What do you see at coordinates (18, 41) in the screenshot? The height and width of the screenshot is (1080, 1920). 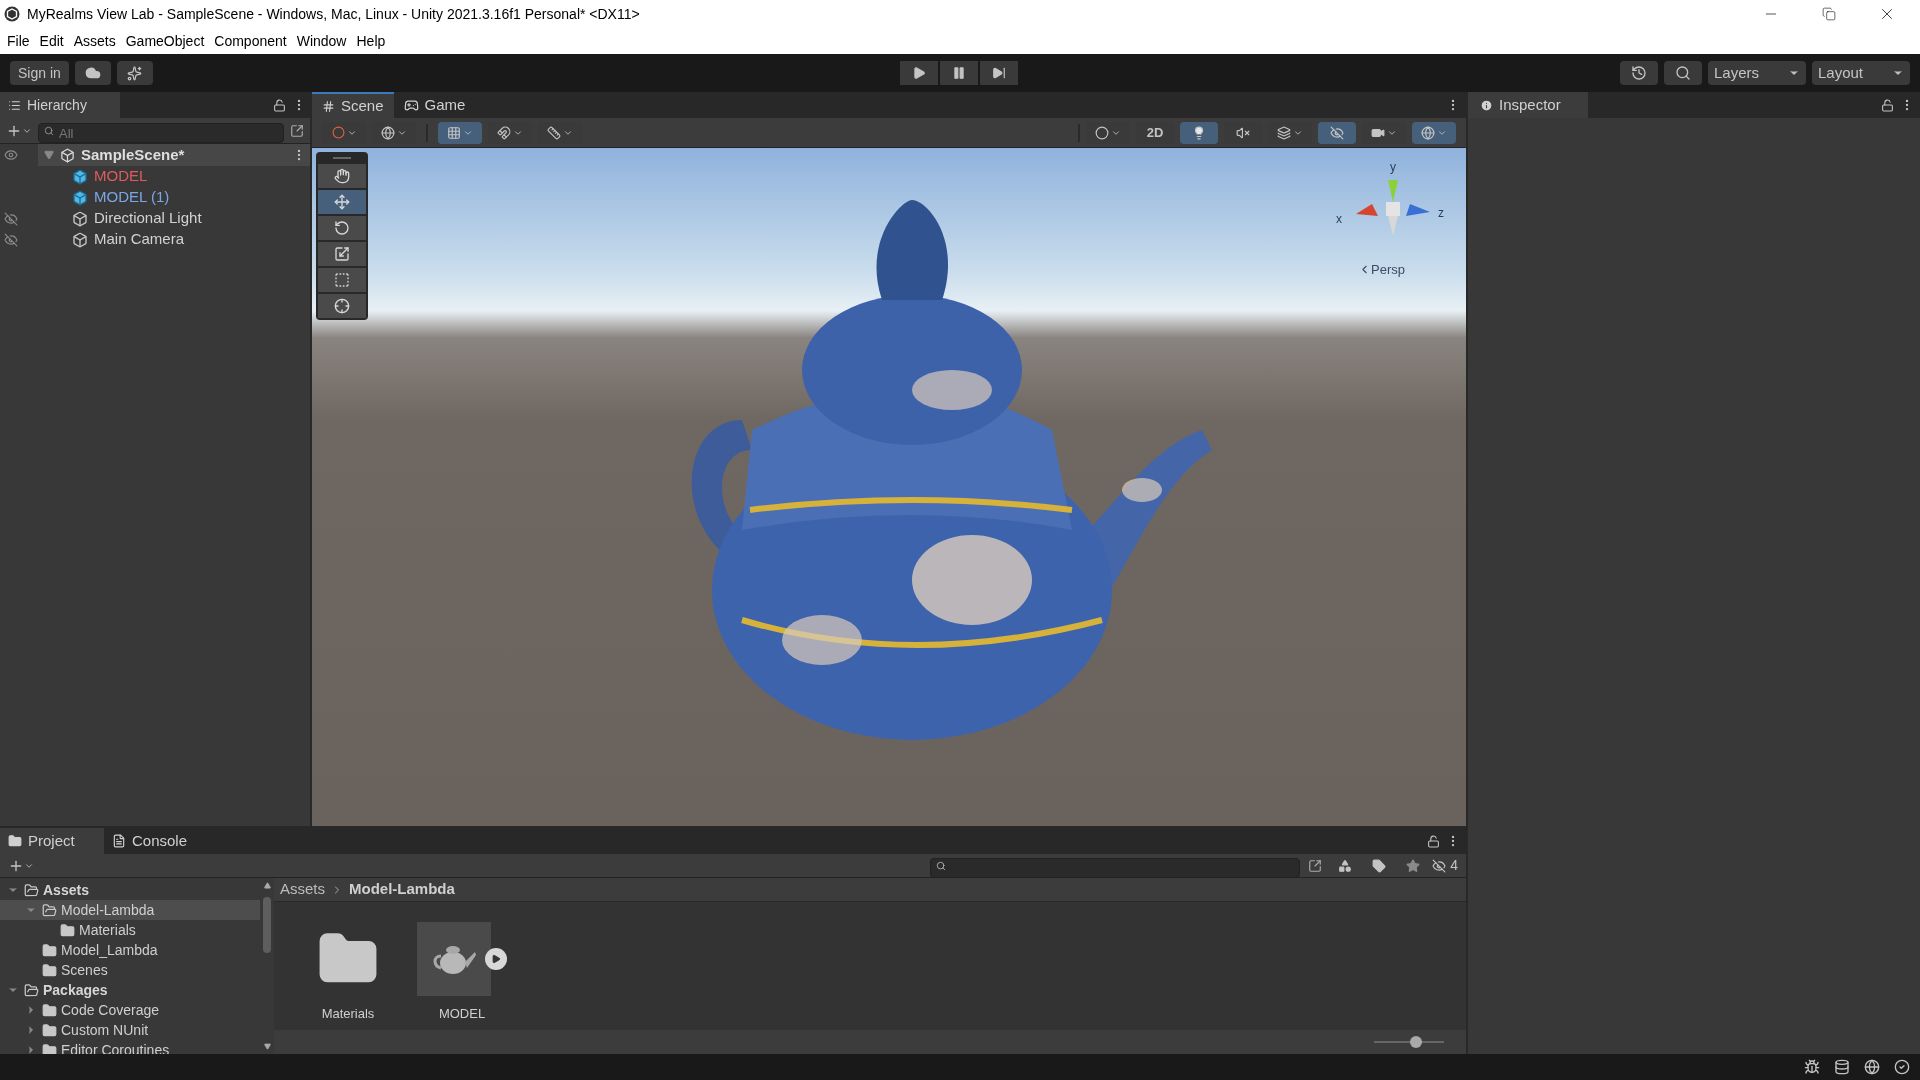 I see `menu-item: File` at bounding box center [18, 41].